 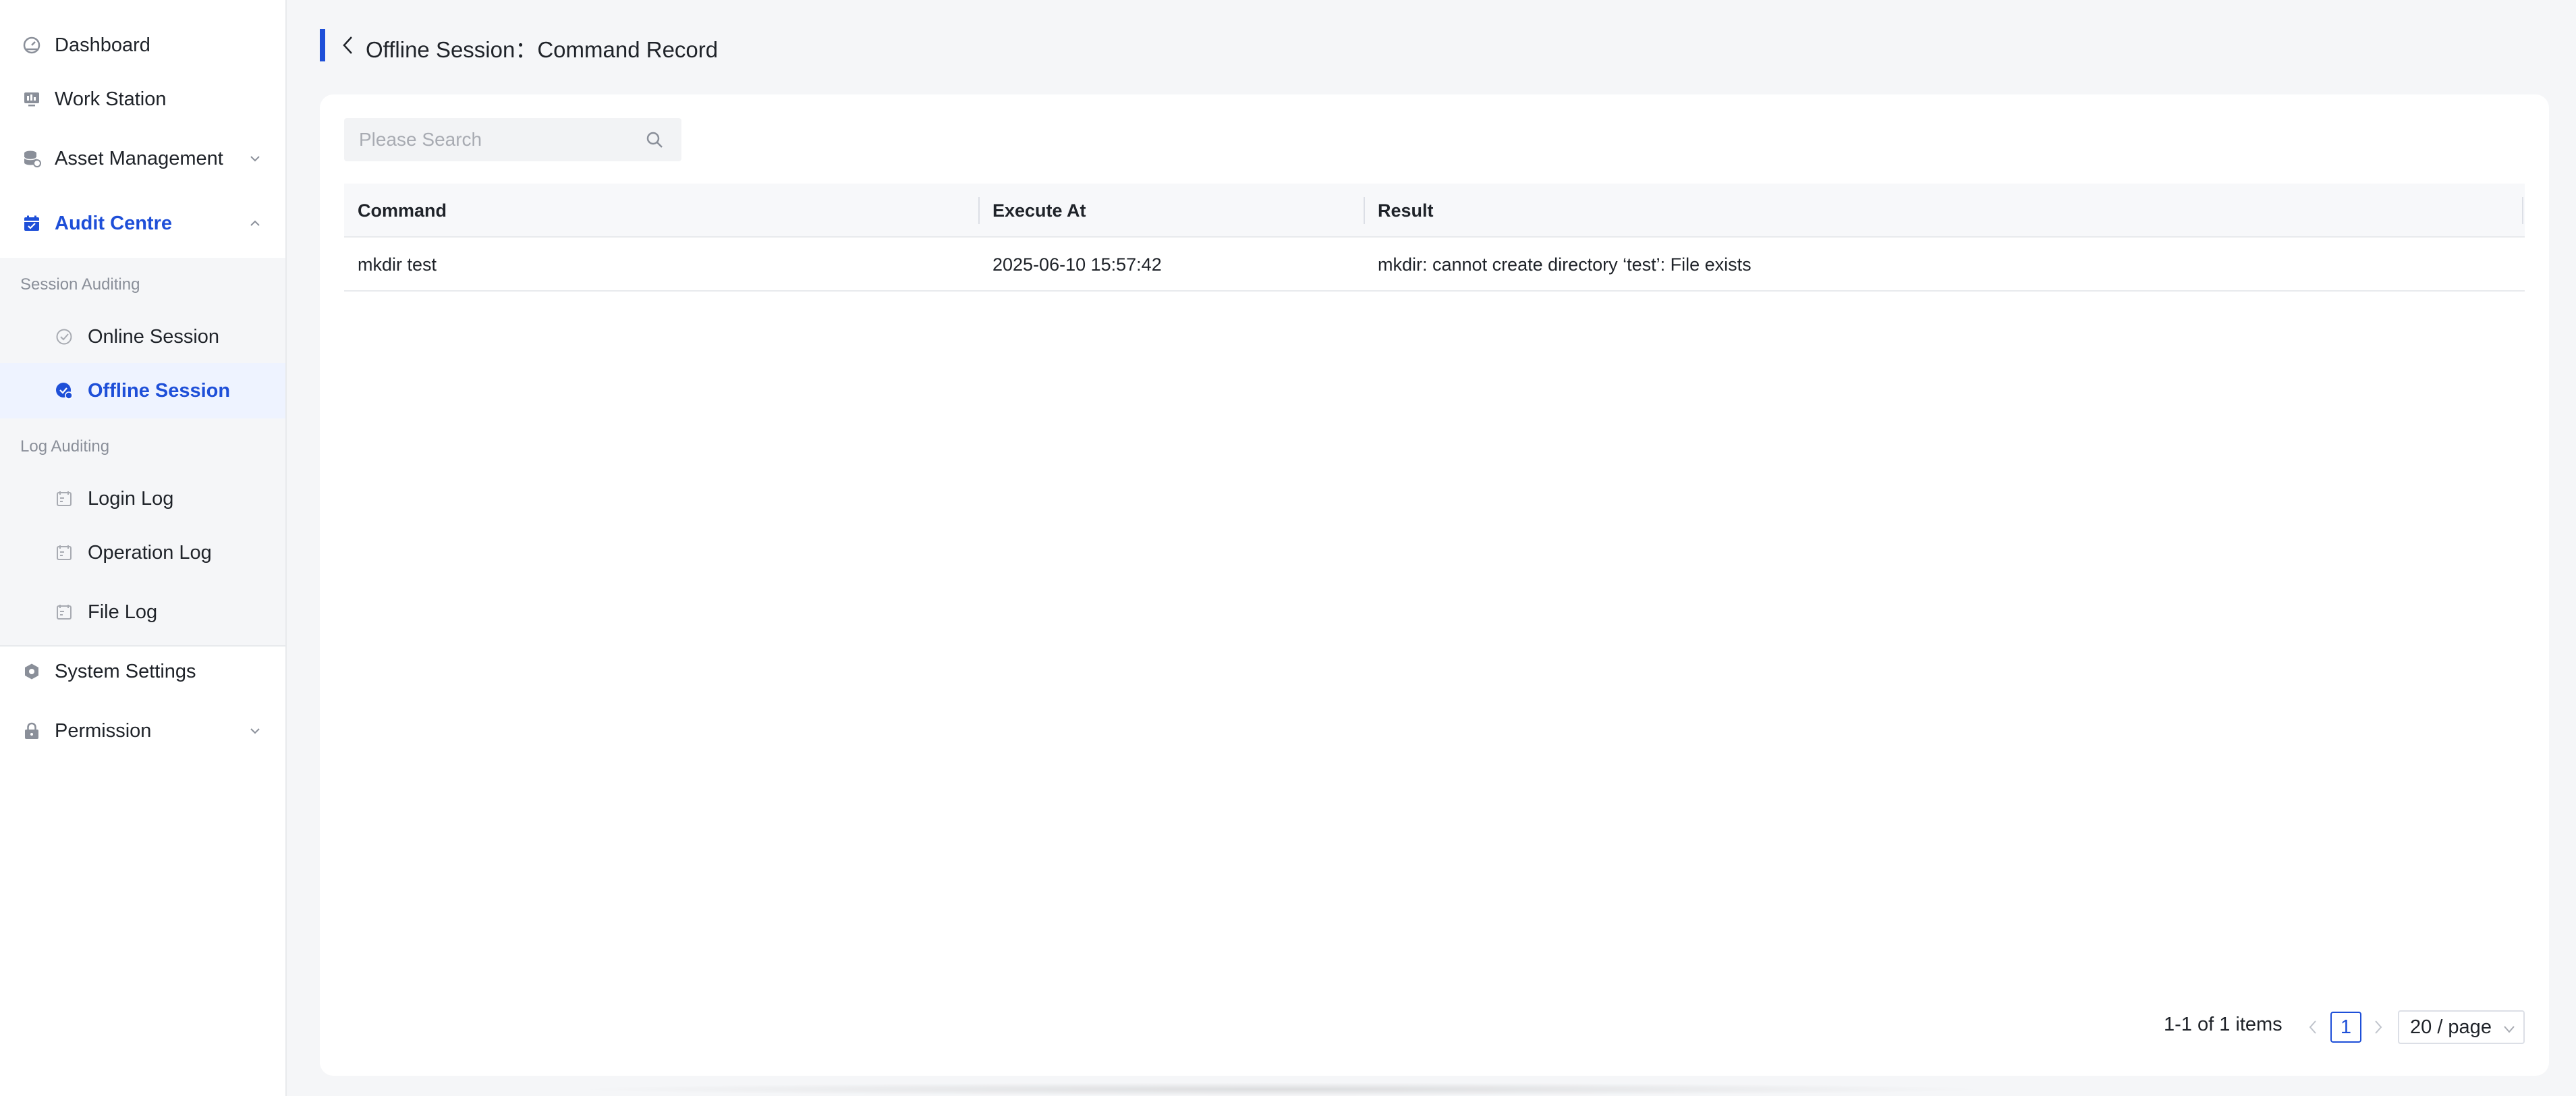 I want to click on sidebar-item-operation-log: Operation Log, so click(x=142, y=552).